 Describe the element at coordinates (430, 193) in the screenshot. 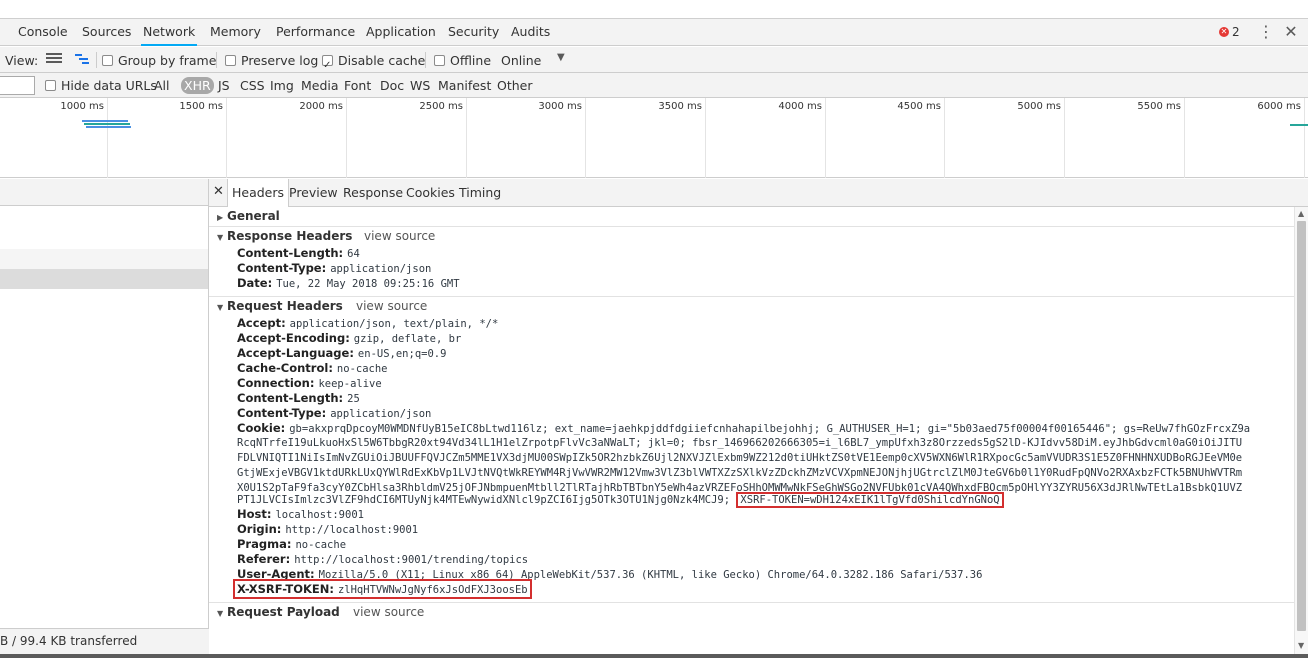

I see `tab-cookies: Cookies` at that location.